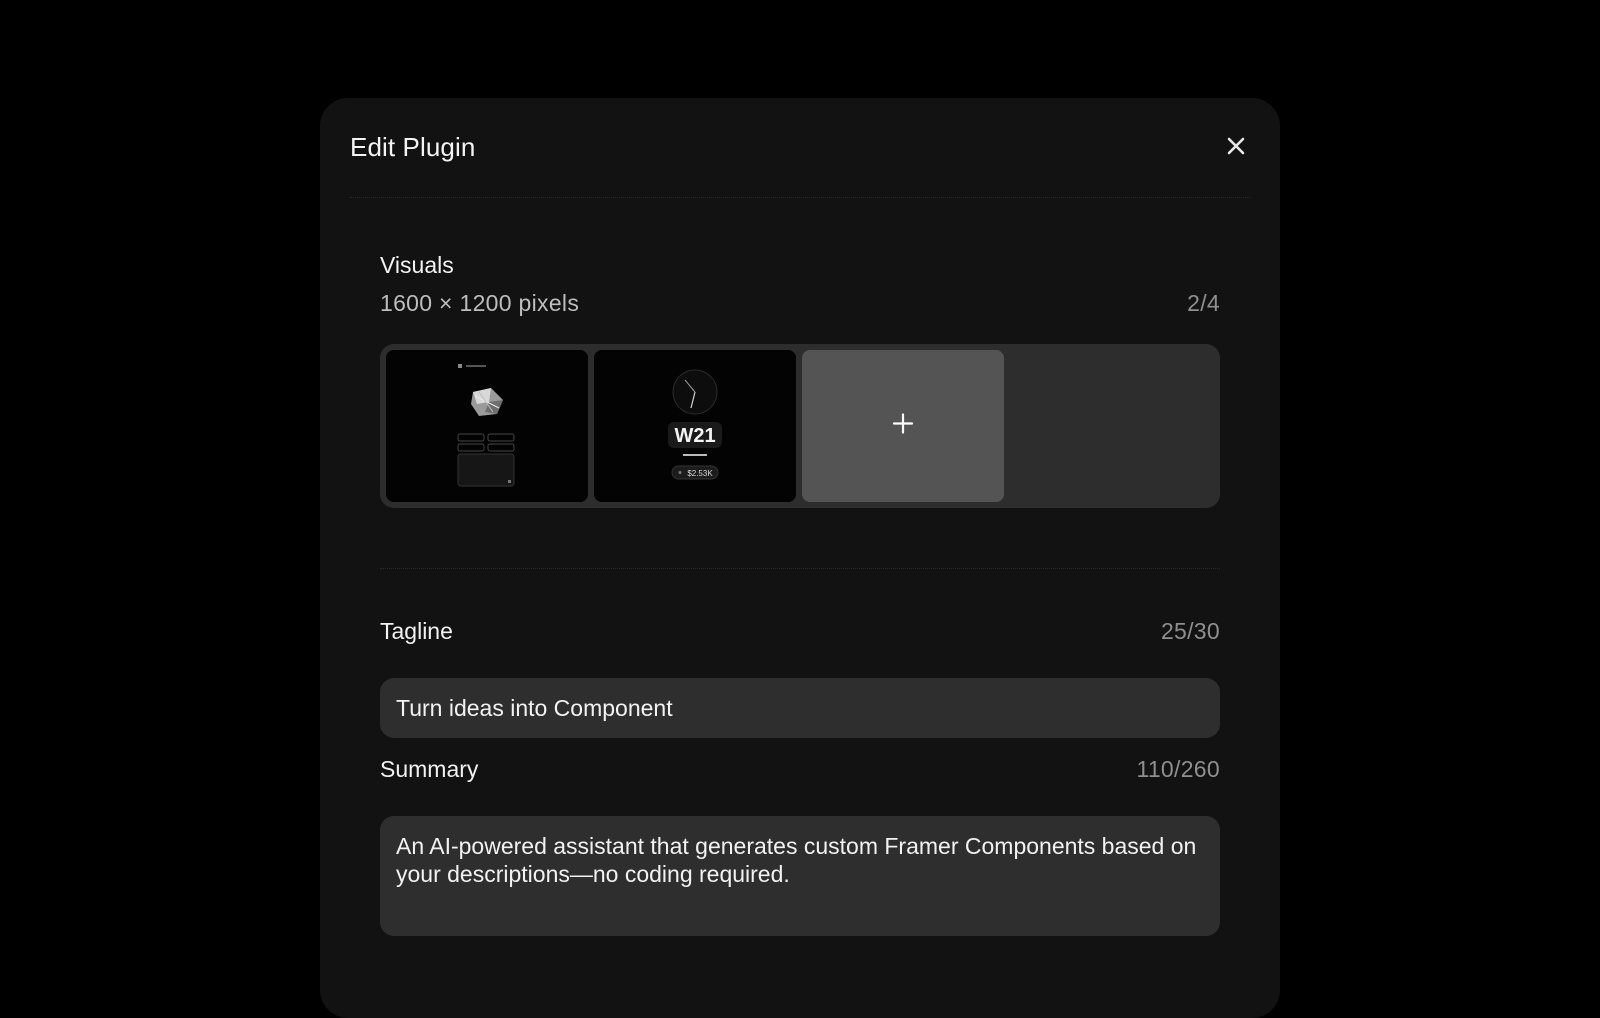 The image size is (1600, 1018). What do you see at coordinates (800, 426) in the screenshot?
I see `visuals-gallery: W21 $2.53K` at bounding box center [800, 426].